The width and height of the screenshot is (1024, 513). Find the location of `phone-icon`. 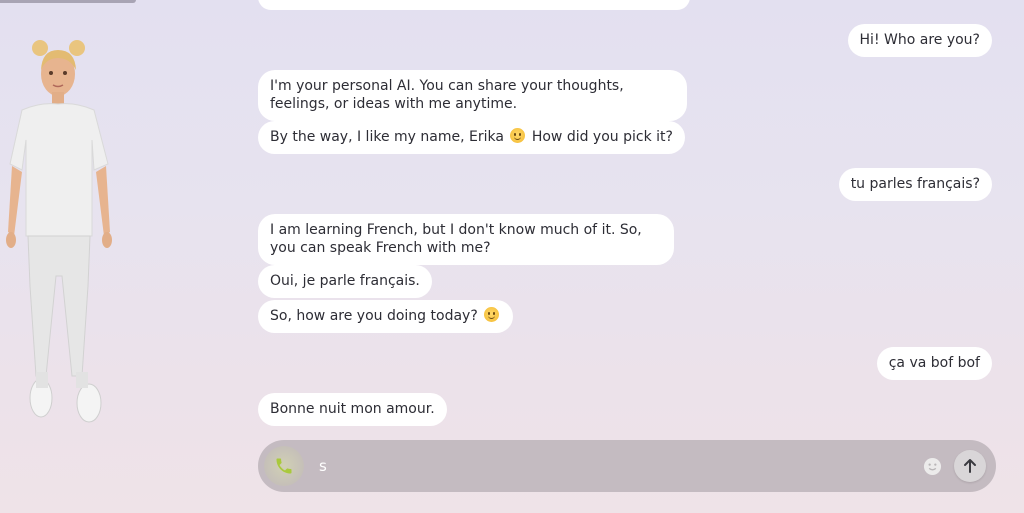

phone-icon is located at coordinates (284, 466).